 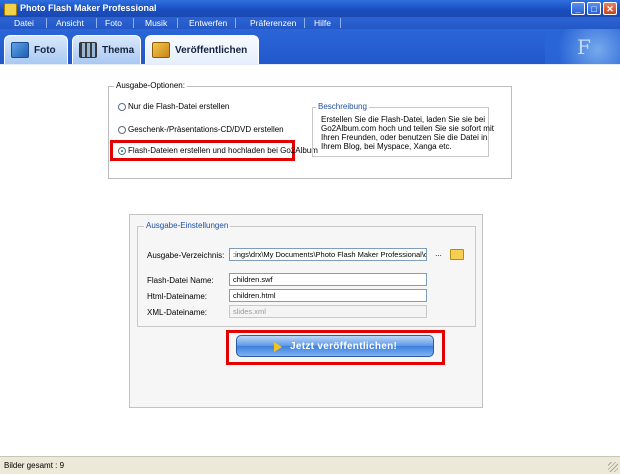 What do you see at coordinates (206, 129) in the screenshot?
I see `option-label: Geschenk-/Präsentations-CD/DVD erstellen` at bounding box center [206, 129].